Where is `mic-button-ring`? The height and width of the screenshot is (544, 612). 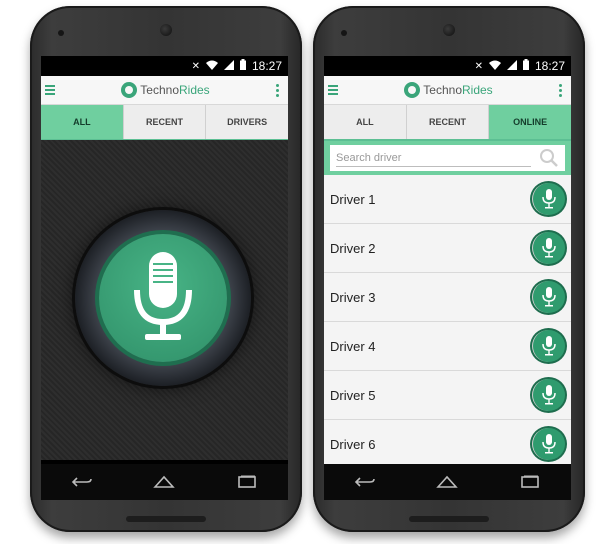 mic-button-ring is located at coordinates (163, 298).